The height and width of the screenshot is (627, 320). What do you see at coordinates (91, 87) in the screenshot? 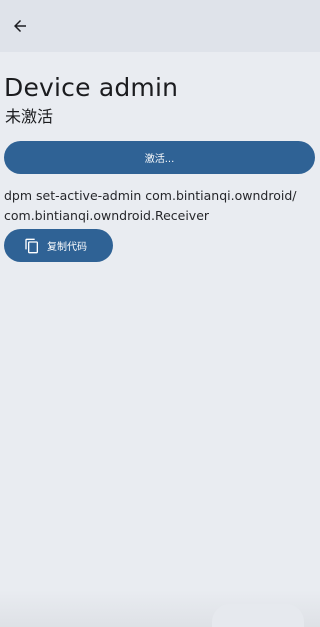
I see `page-title: Device admin` at bounding box center [91, 87].